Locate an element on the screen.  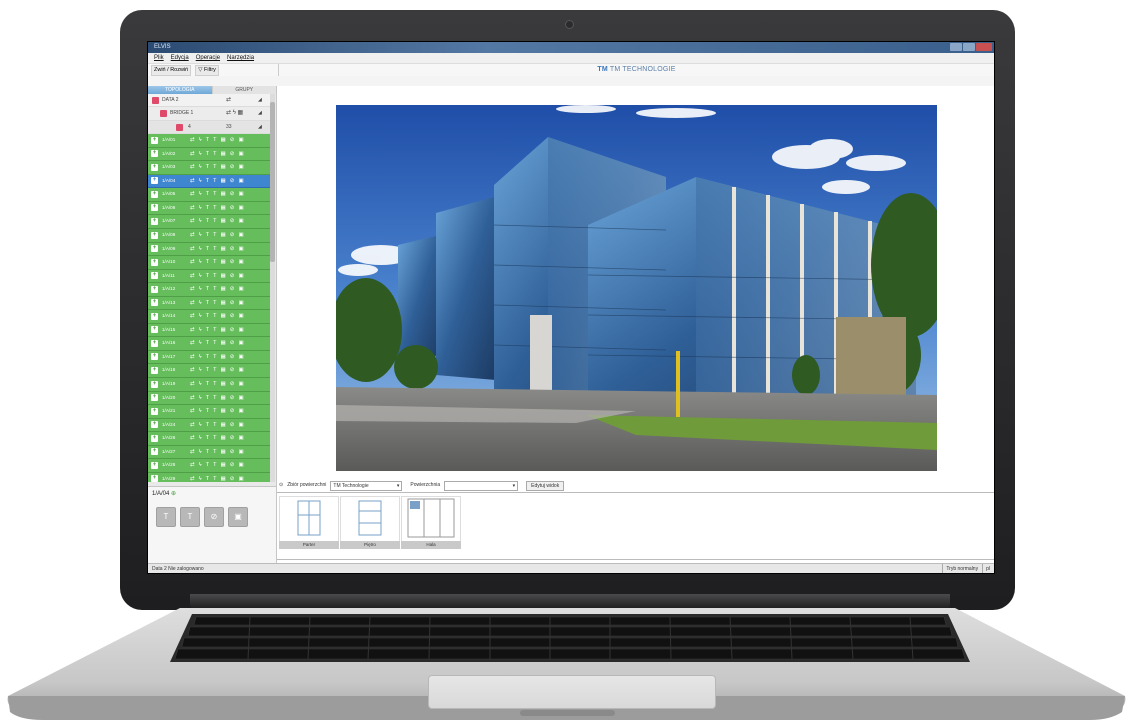
temperature-button: T is located at coordinates (166, 517).